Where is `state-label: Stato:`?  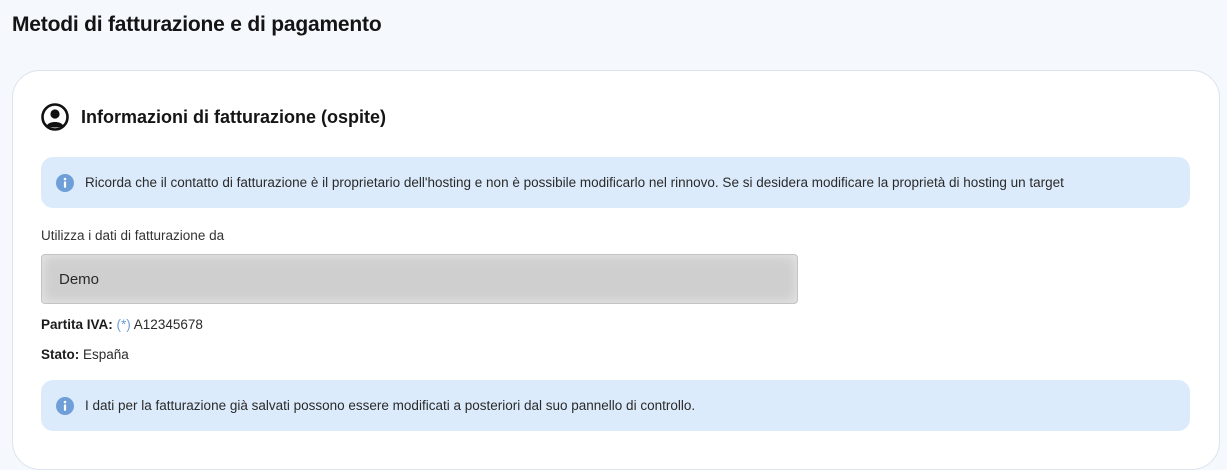
state-label: Stato: is located at coordinates (60, 354).